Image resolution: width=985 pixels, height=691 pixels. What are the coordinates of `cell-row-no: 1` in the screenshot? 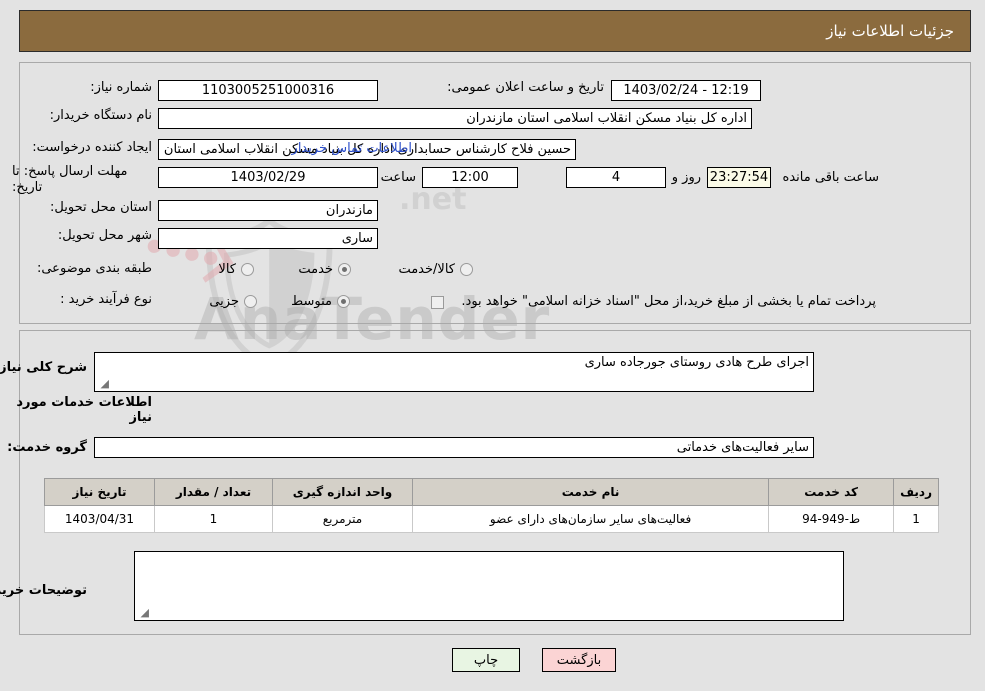 It's located at (917, 519).